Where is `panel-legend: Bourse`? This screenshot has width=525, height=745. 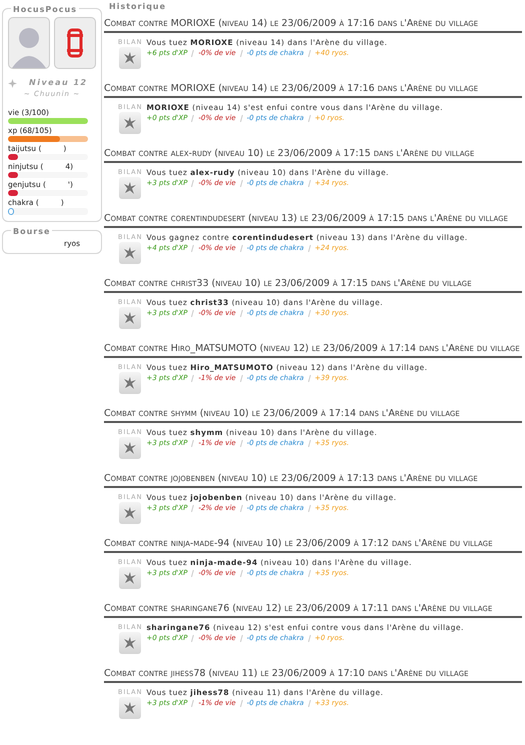
panel-legend: Bourse is located at coordinates (31, 231).